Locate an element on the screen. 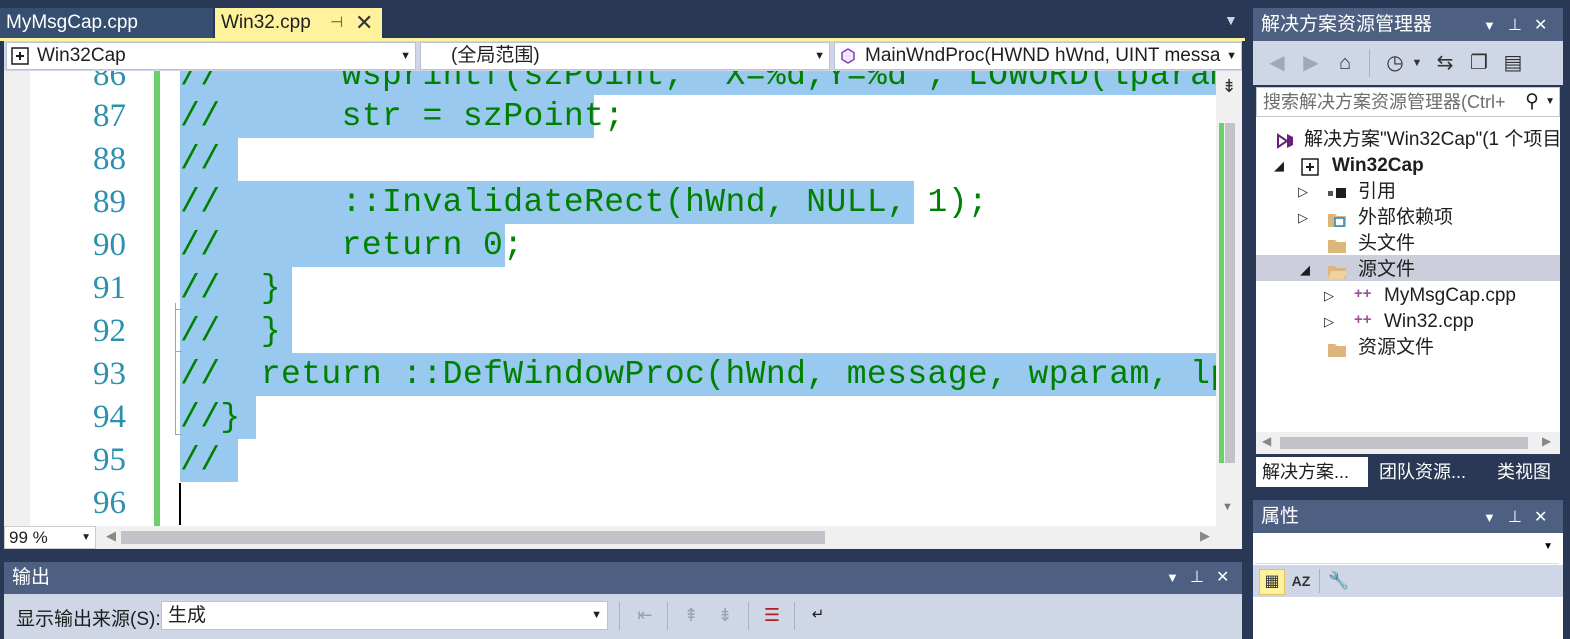  properties-icon: ▤ is located at coordinates (1513, 63).